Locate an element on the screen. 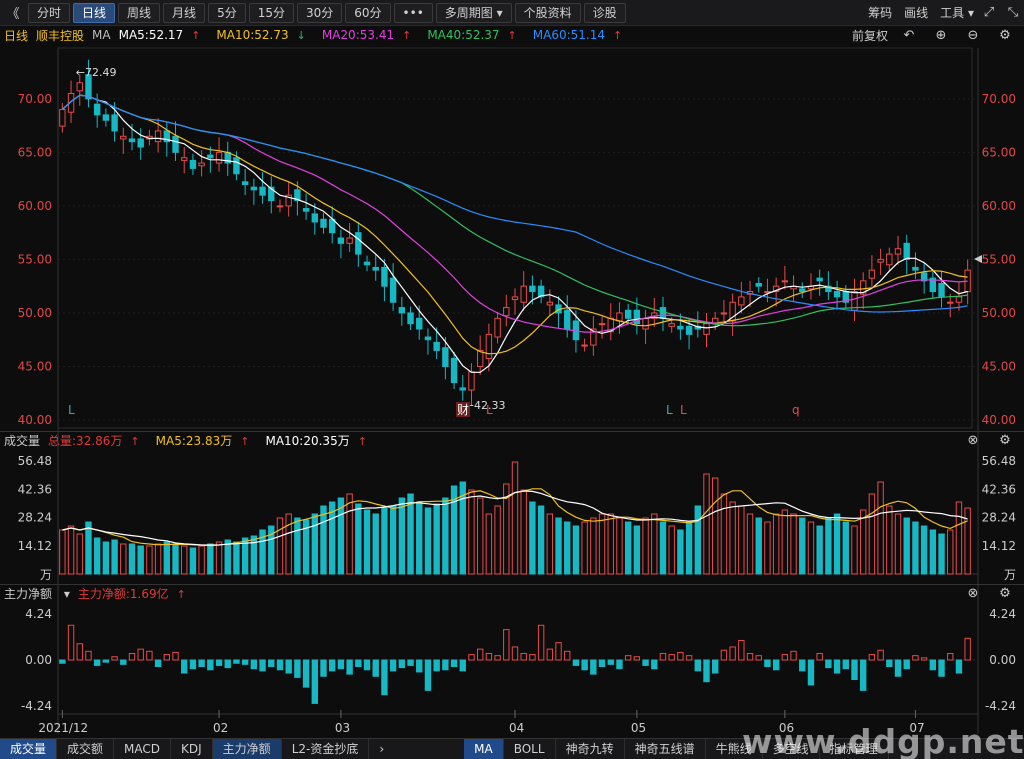 Image resolution: width=1024 pixels, height=759 pixels. period-tab-0: 分时 is located at coordinates (49, 12).